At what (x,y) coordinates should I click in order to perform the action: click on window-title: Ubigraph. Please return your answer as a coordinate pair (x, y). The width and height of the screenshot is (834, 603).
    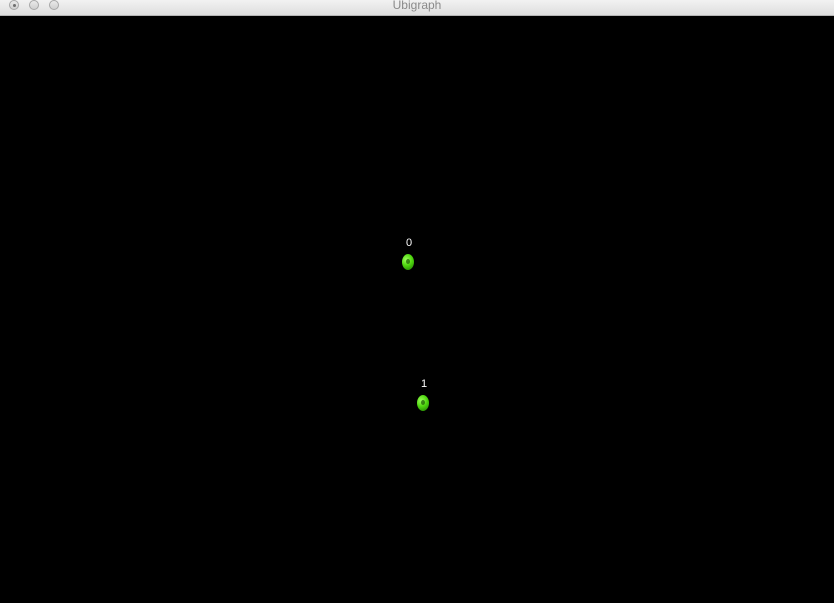
    Looking at the image, I should click on (417, 6).